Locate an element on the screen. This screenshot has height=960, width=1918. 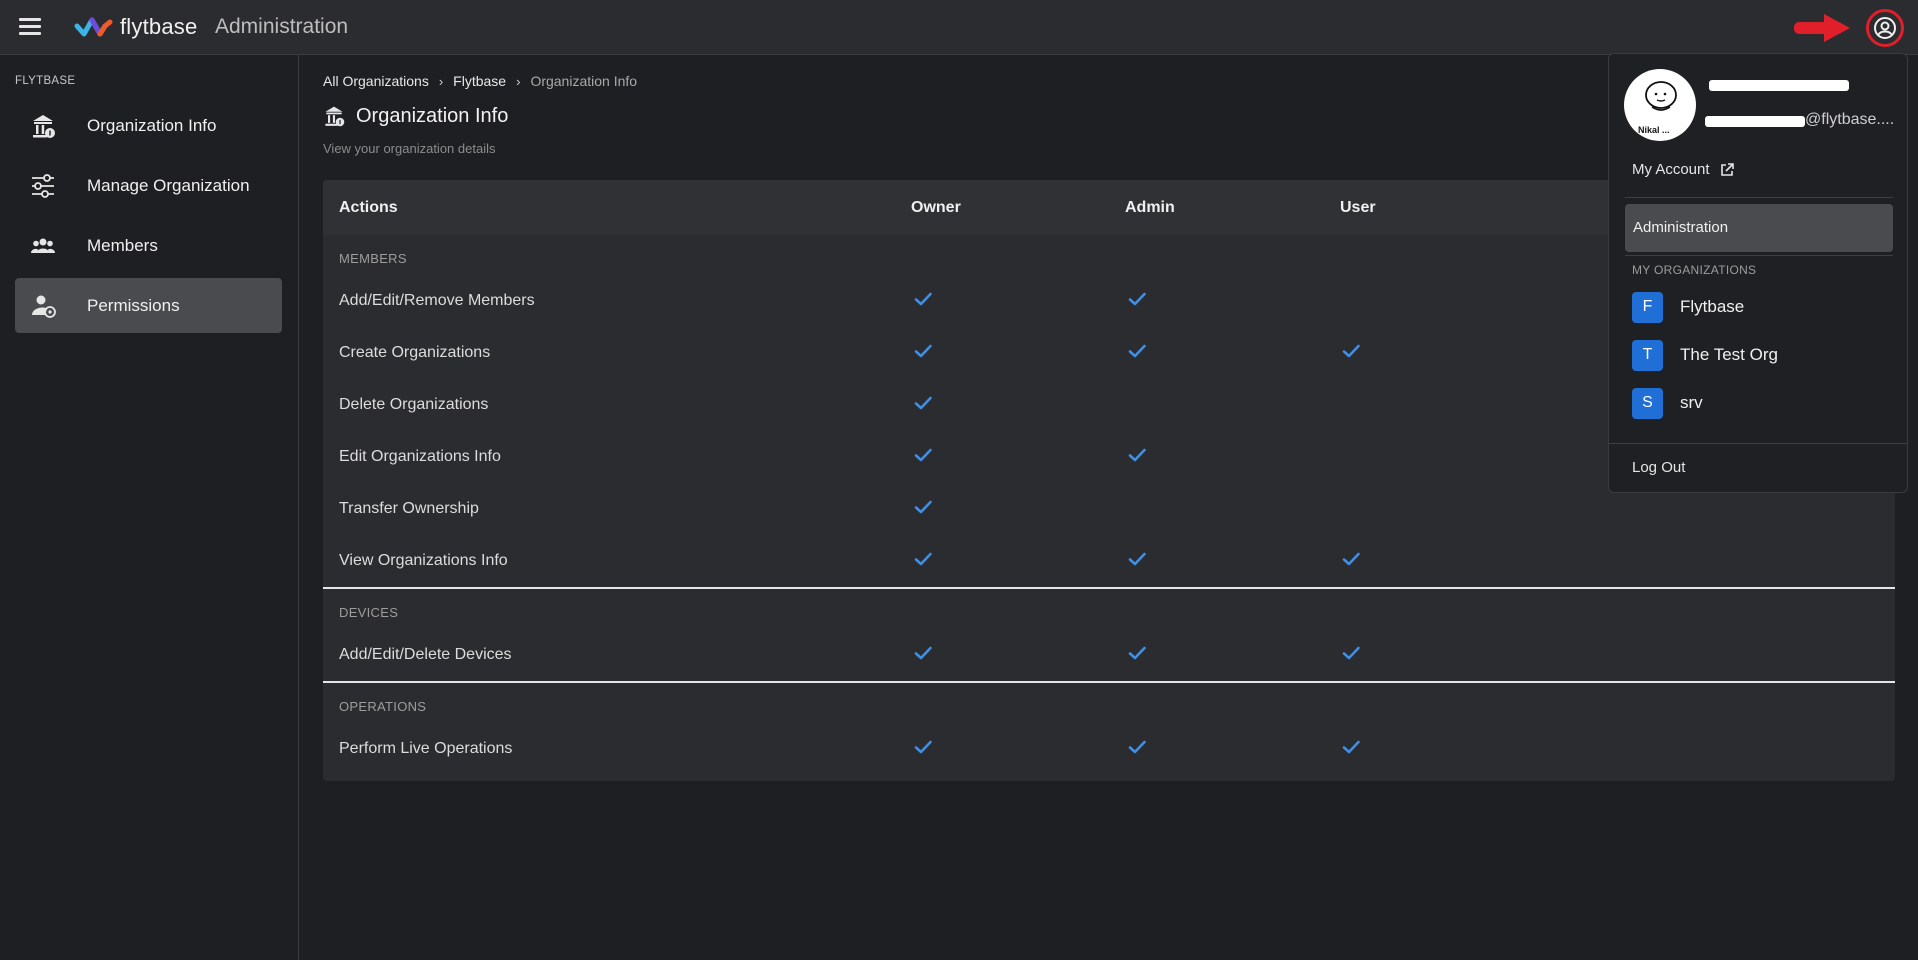
breadcrumb-all-organizations: All Organizations is located at coordinates (376, 81).